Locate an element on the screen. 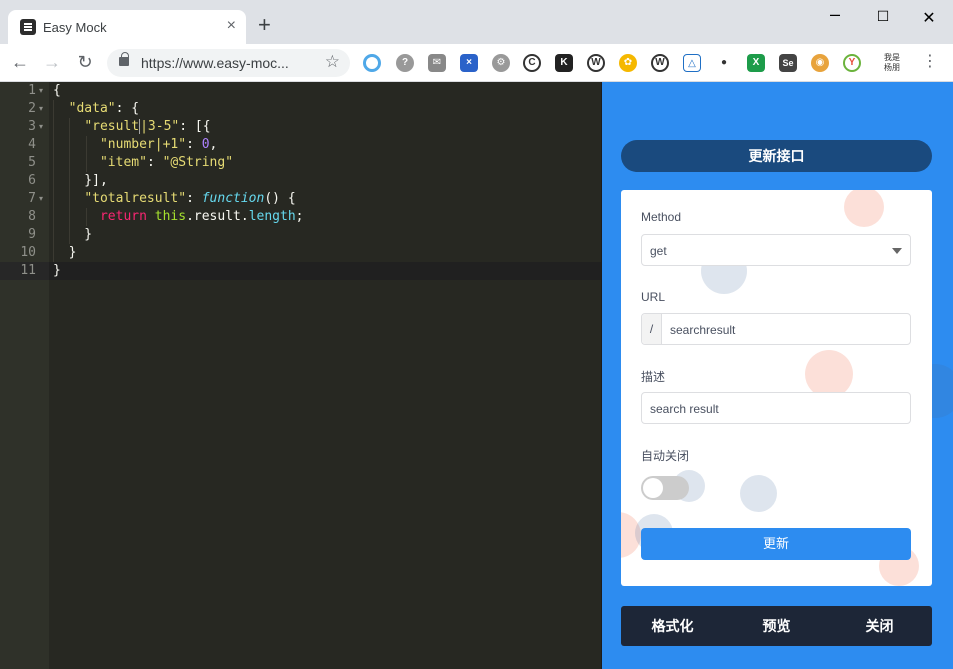 The width and height of the screenshot is (953, 669). reload-icon: ↻ is located at coordinates (85, 62).